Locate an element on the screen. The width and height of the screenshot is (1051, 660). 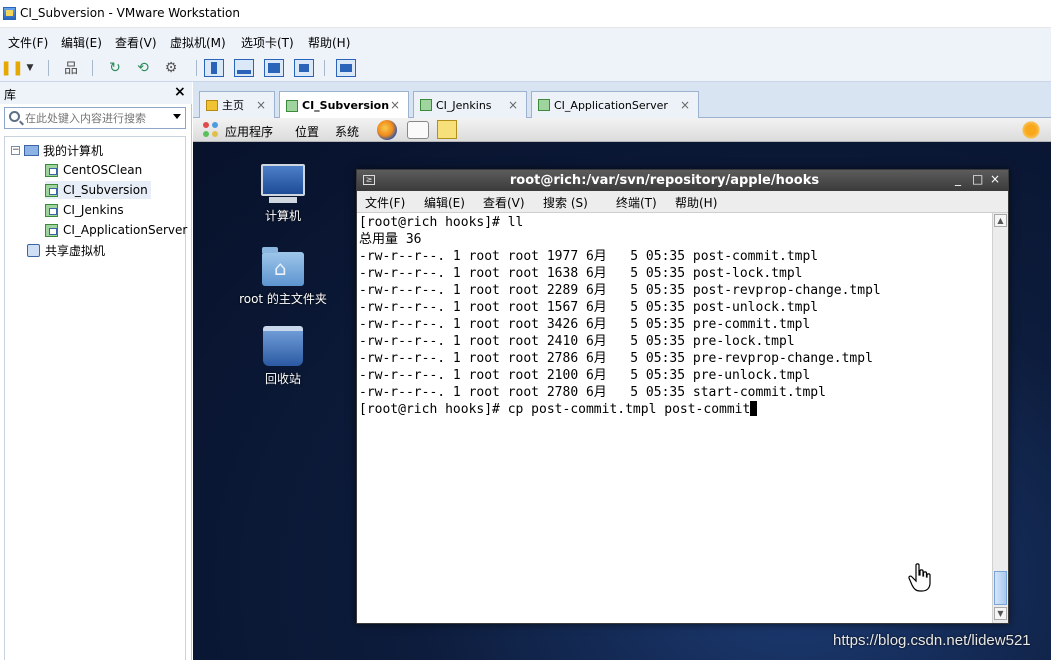
full-screen-icon is located at coordinates (274, 68).